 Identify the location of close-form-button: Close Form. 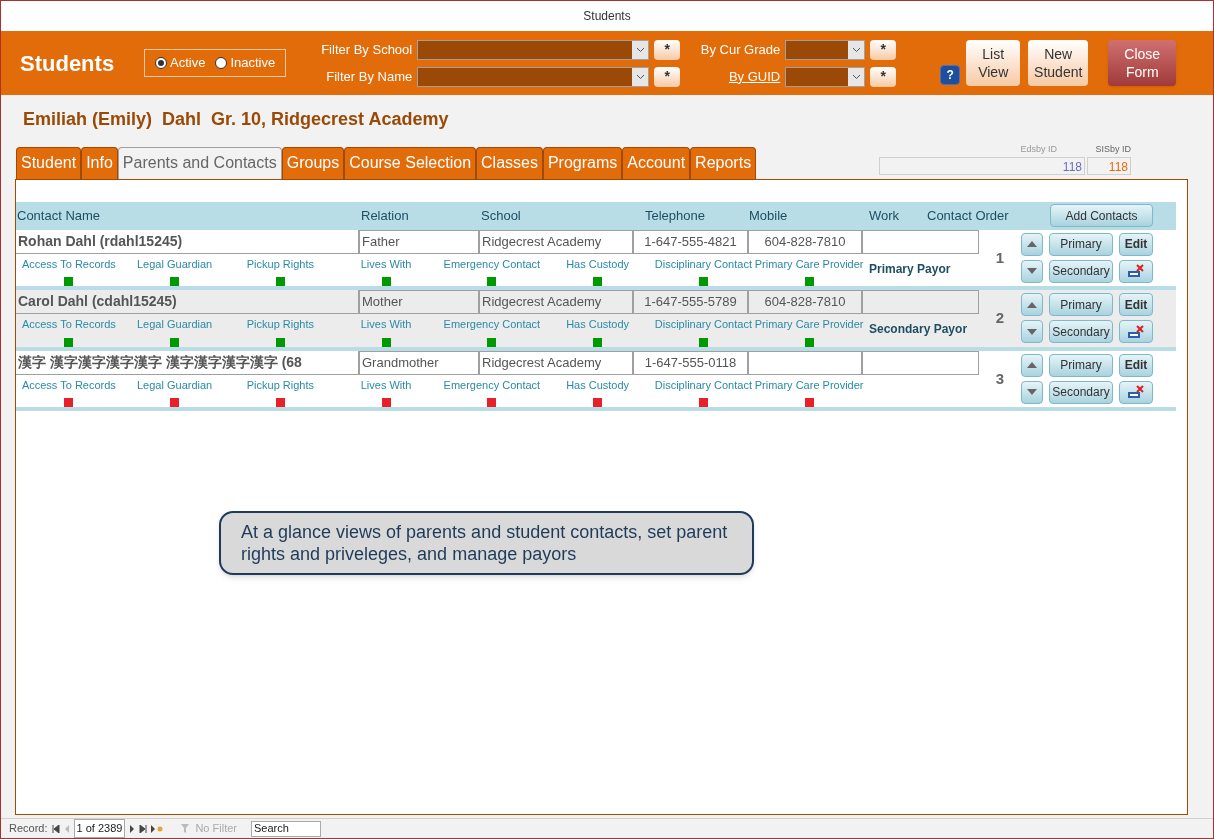
(1142, 63).